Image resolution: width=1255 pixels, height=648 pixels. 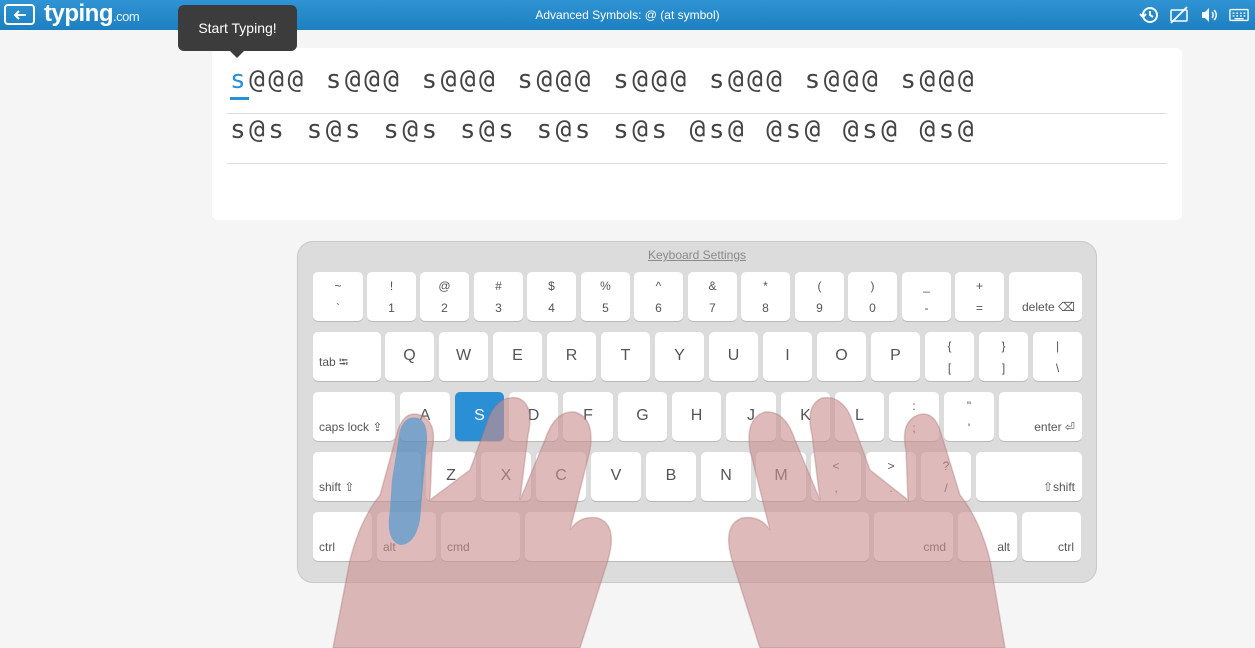 I want to click on key-space, so click(x=697, y=536).